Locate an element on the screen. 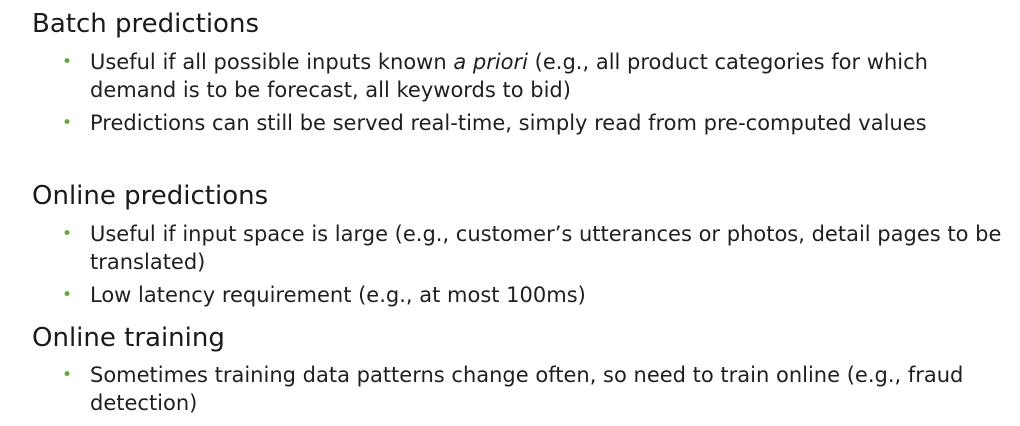  section-title-online-predictions: Online predictions is located at coordinates (150, 196).